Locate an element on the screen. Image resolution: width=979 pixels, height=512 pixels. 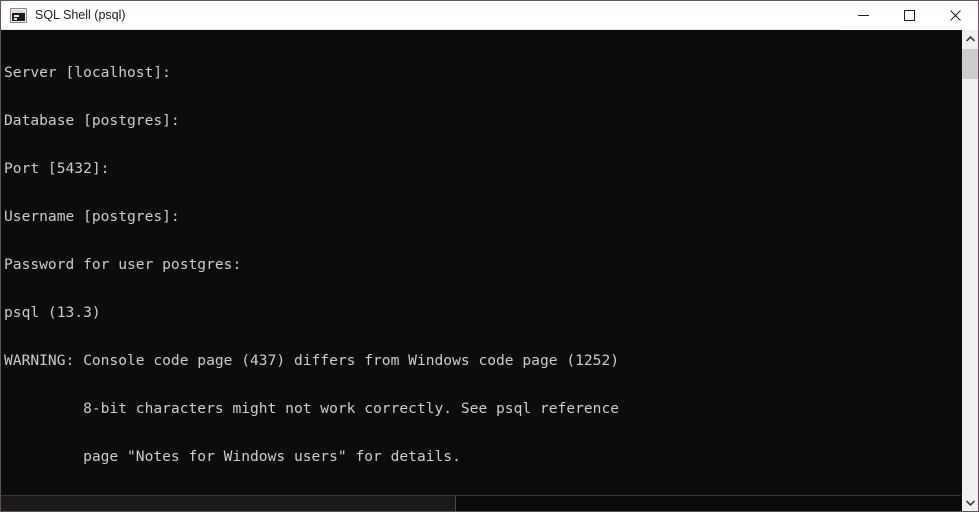
line-username: Username [postgres]: is located at coordinates (92, 216).